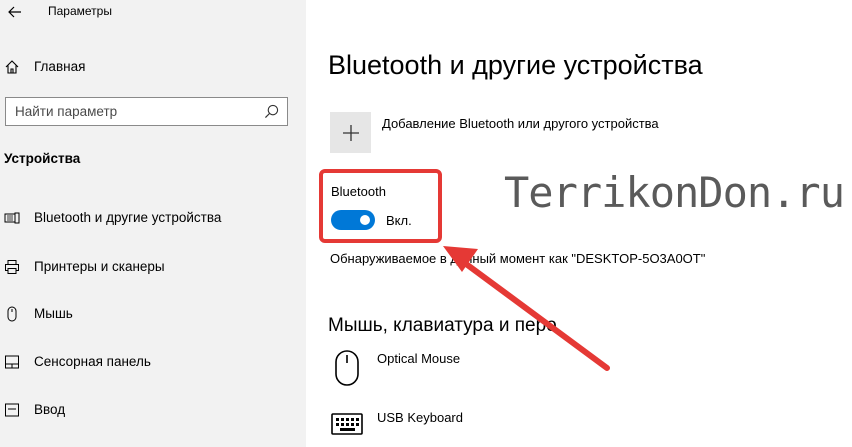  I want to click on device-name: USB Keyboard, so click(420, 417).